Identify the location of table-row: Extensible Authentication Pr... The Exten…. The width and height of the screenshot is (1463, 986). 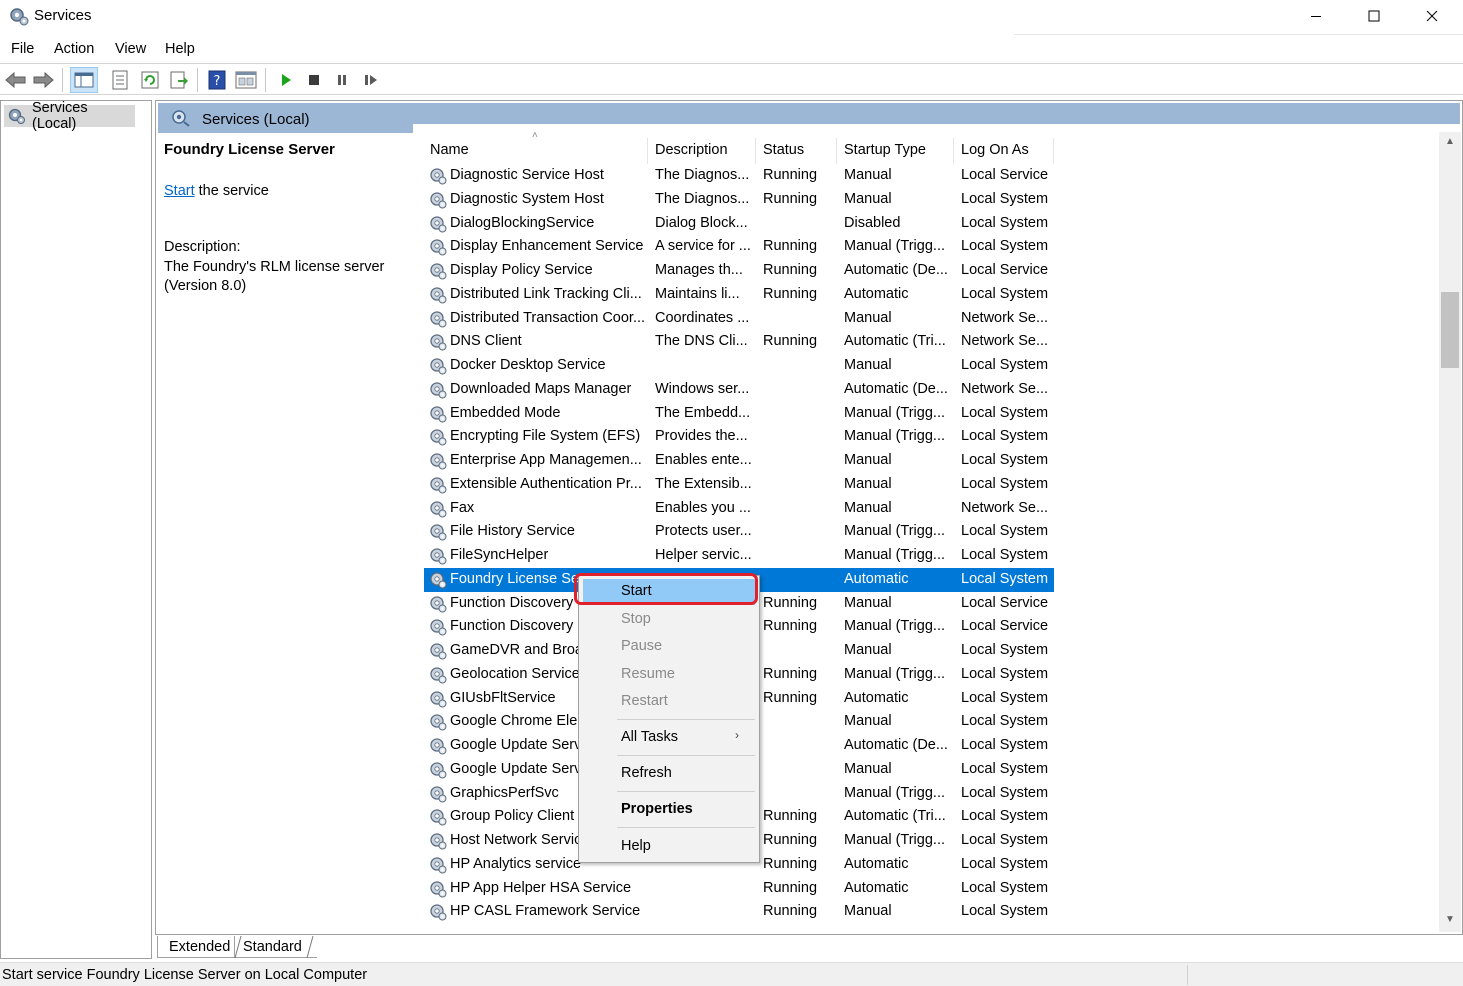
(739, 485).